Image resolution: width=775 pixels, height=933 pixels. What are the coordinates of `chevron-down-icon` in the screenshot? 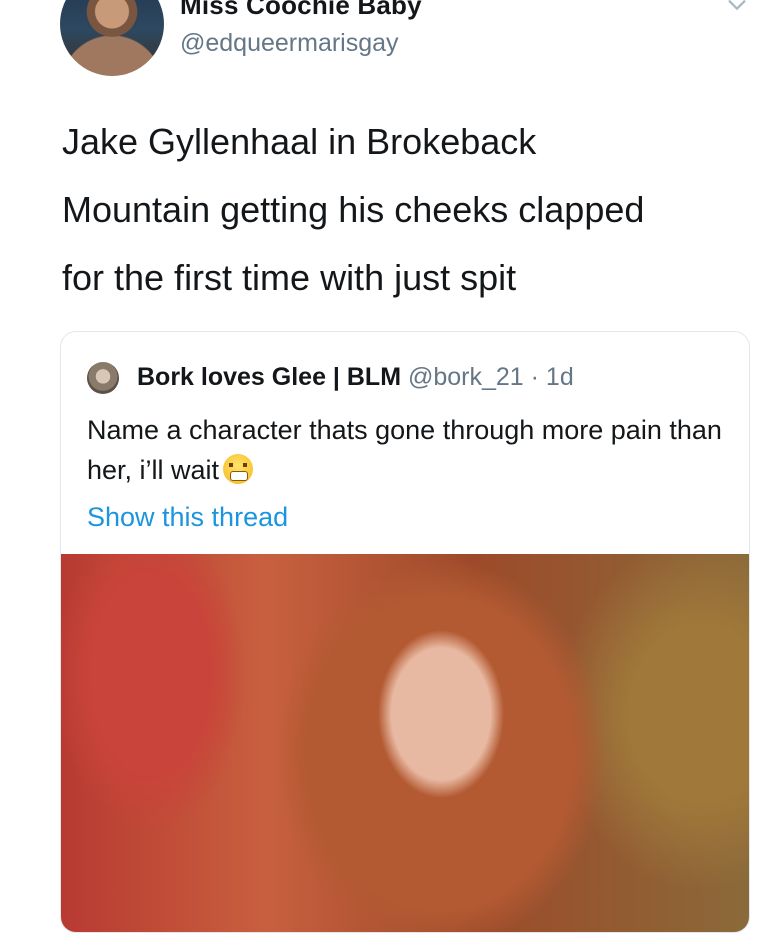 It's located at (737, 8).